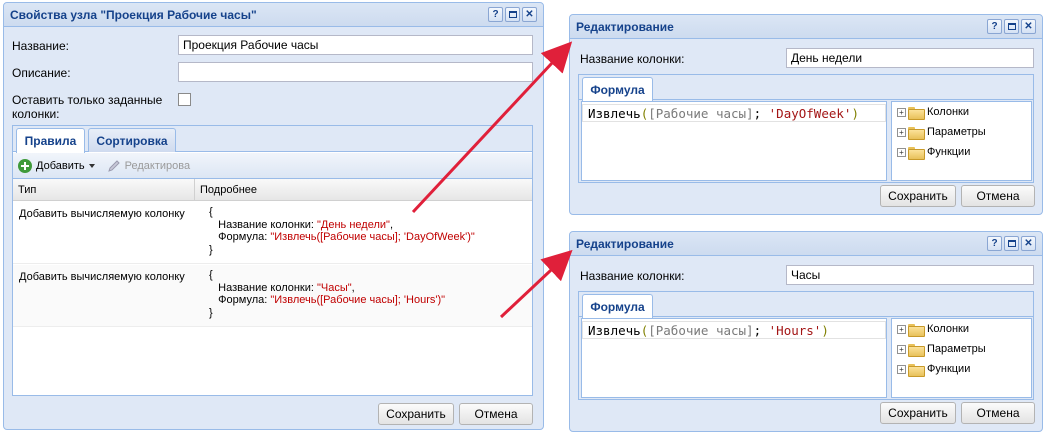  I want to click on add-button-label: Добавить, so click(60, 165).